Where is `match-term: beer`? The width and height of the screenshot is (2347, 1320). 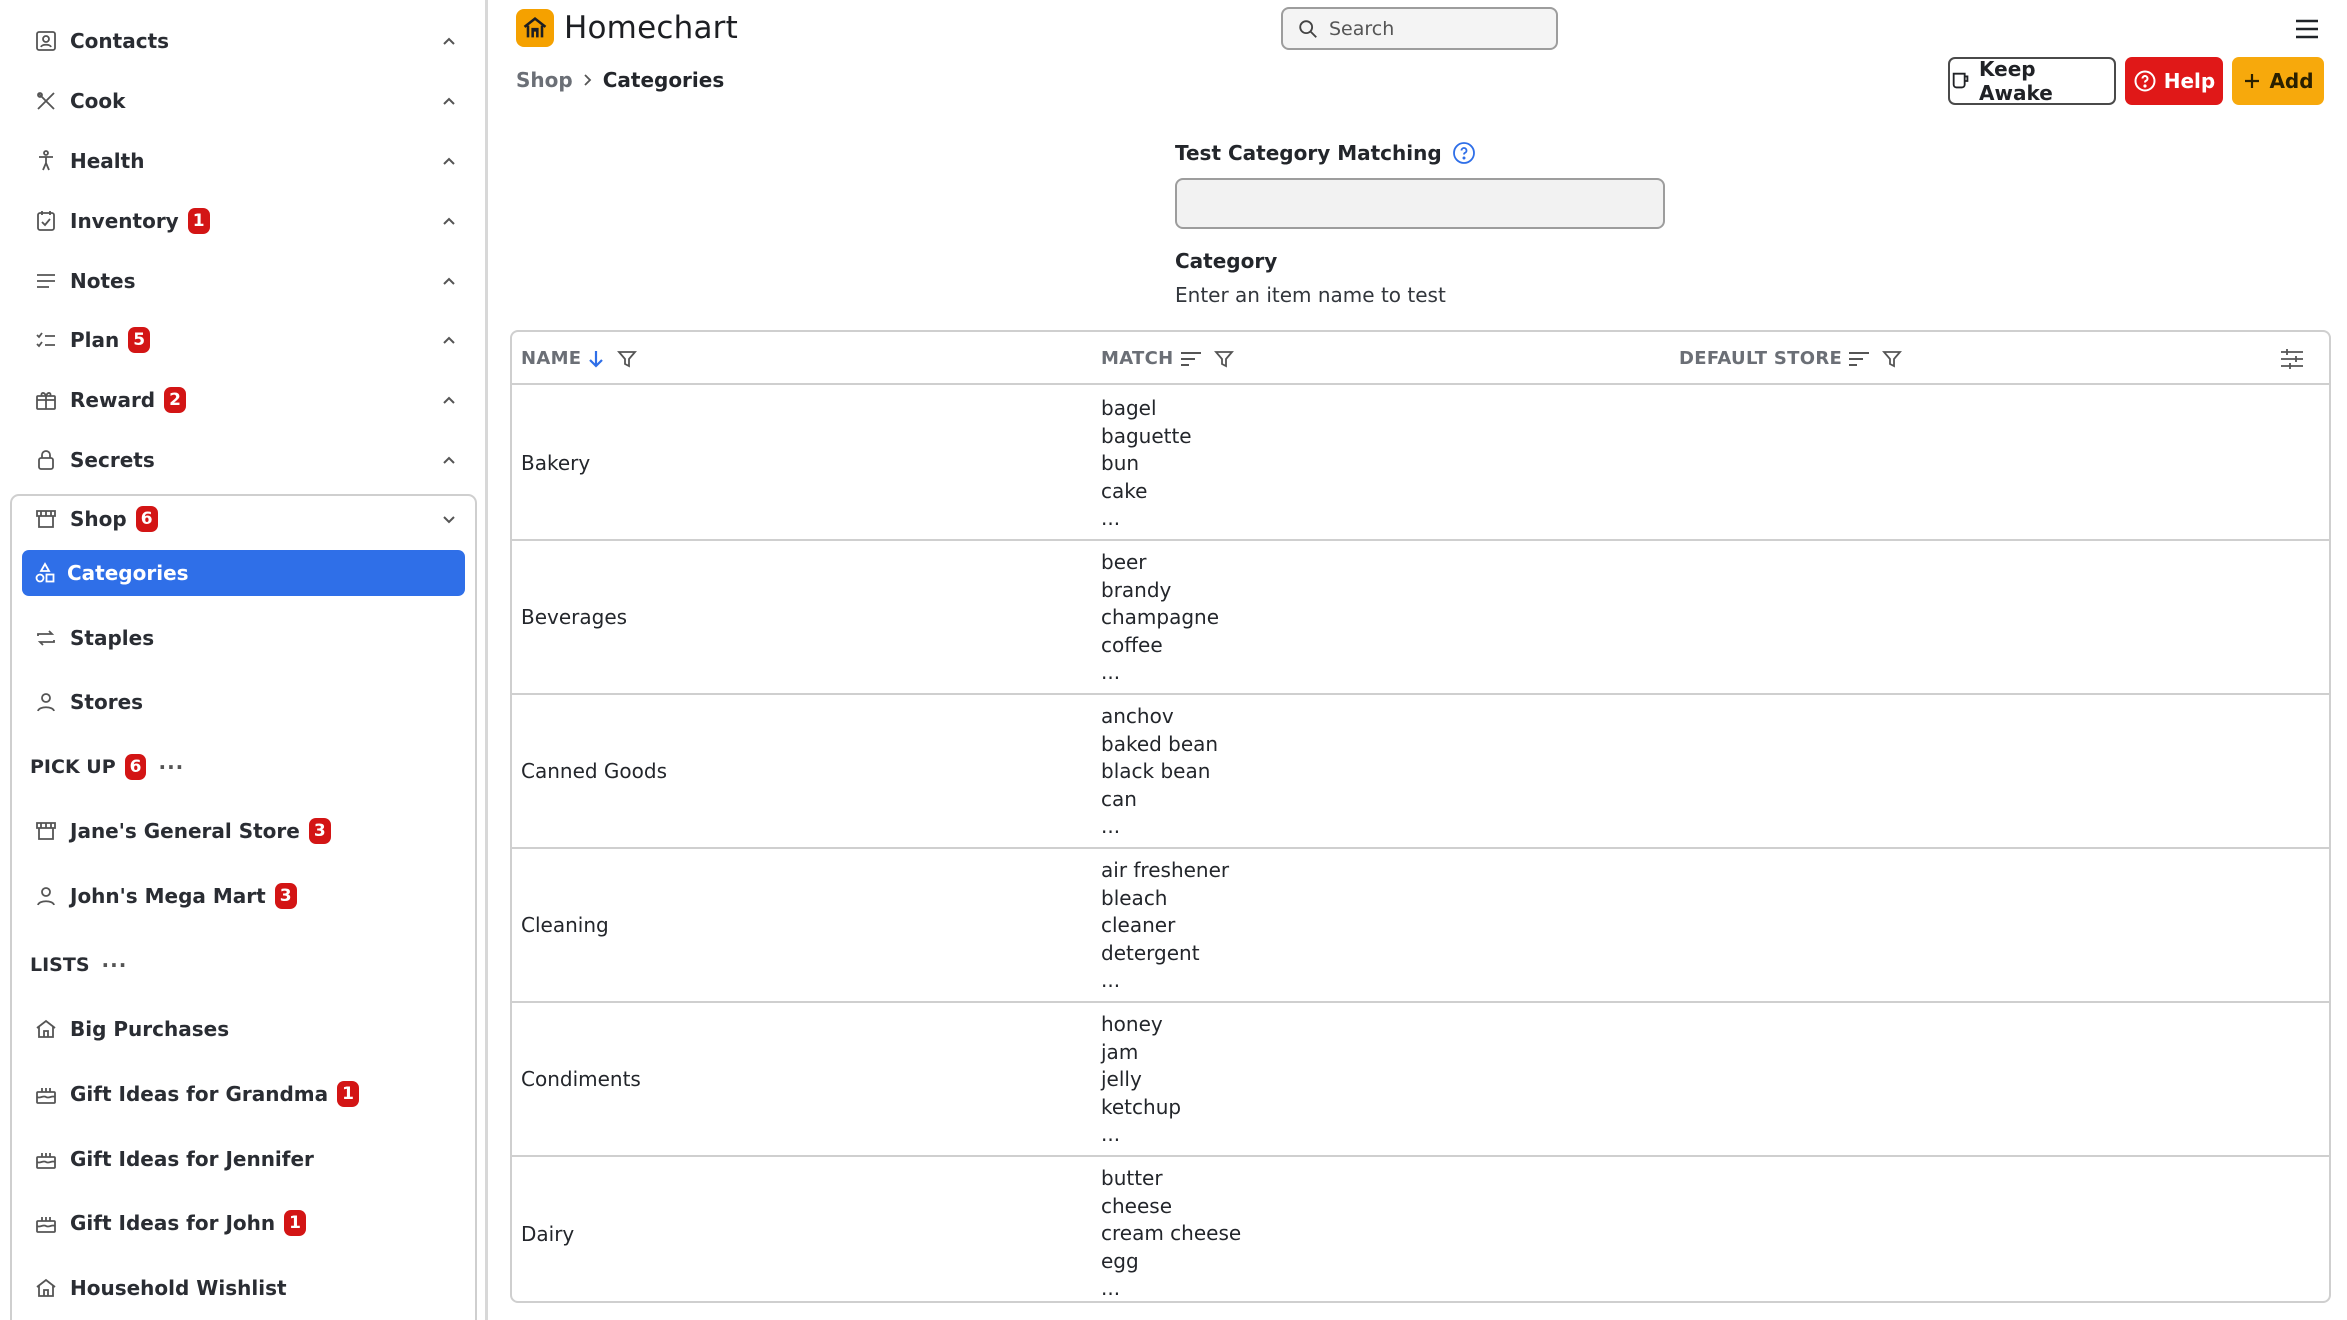 match-term: beer is located at coordinates (1124, 562).